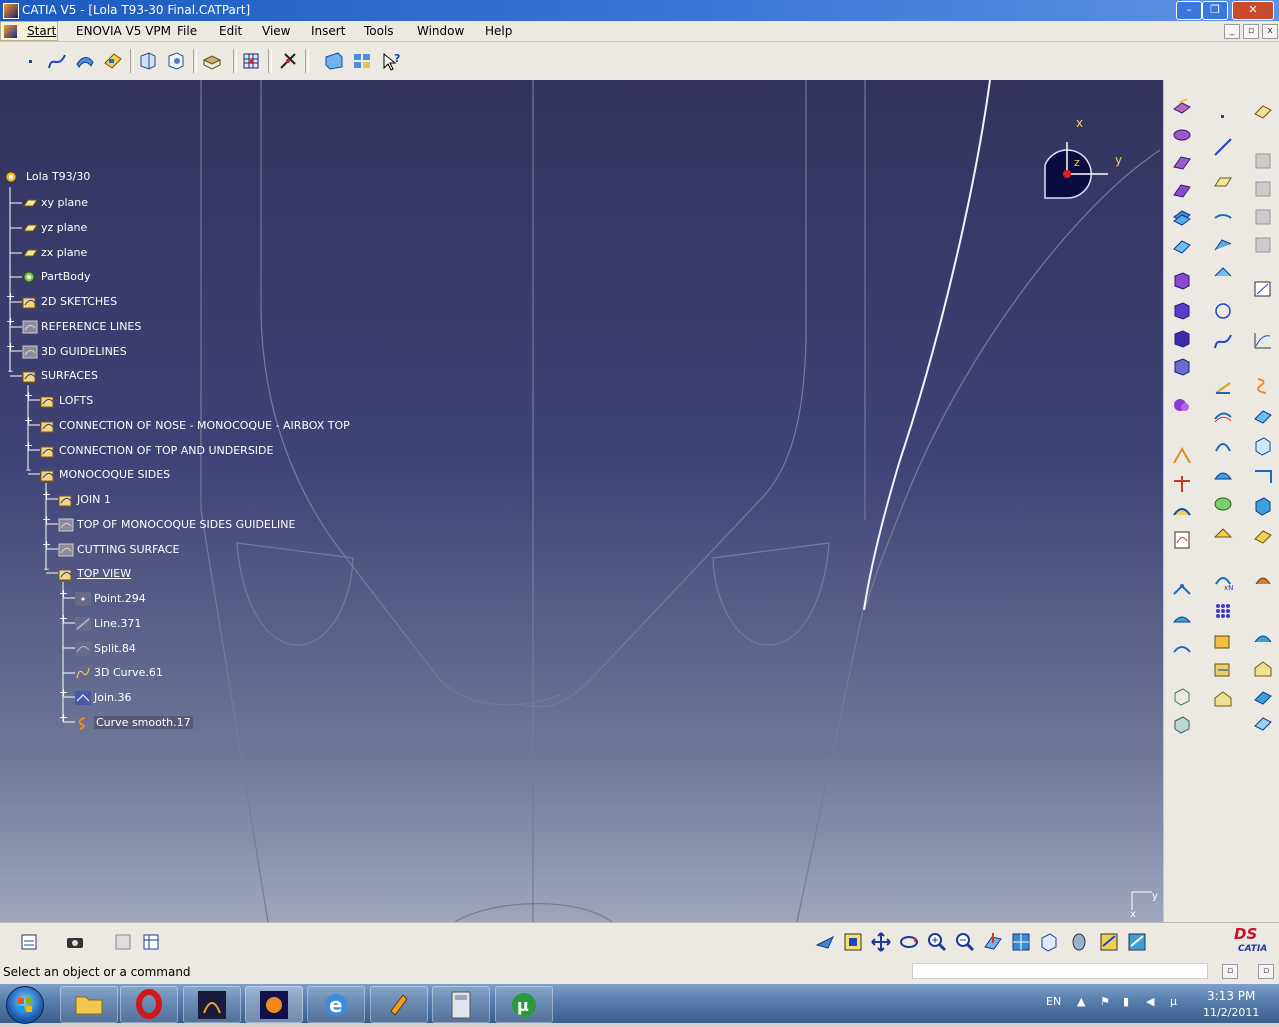 The width and height of the screenshot is (1279, 1027). Describe the element at coordinates (1263, 536) in the screenshot. I see `wrap-icon` at that location.